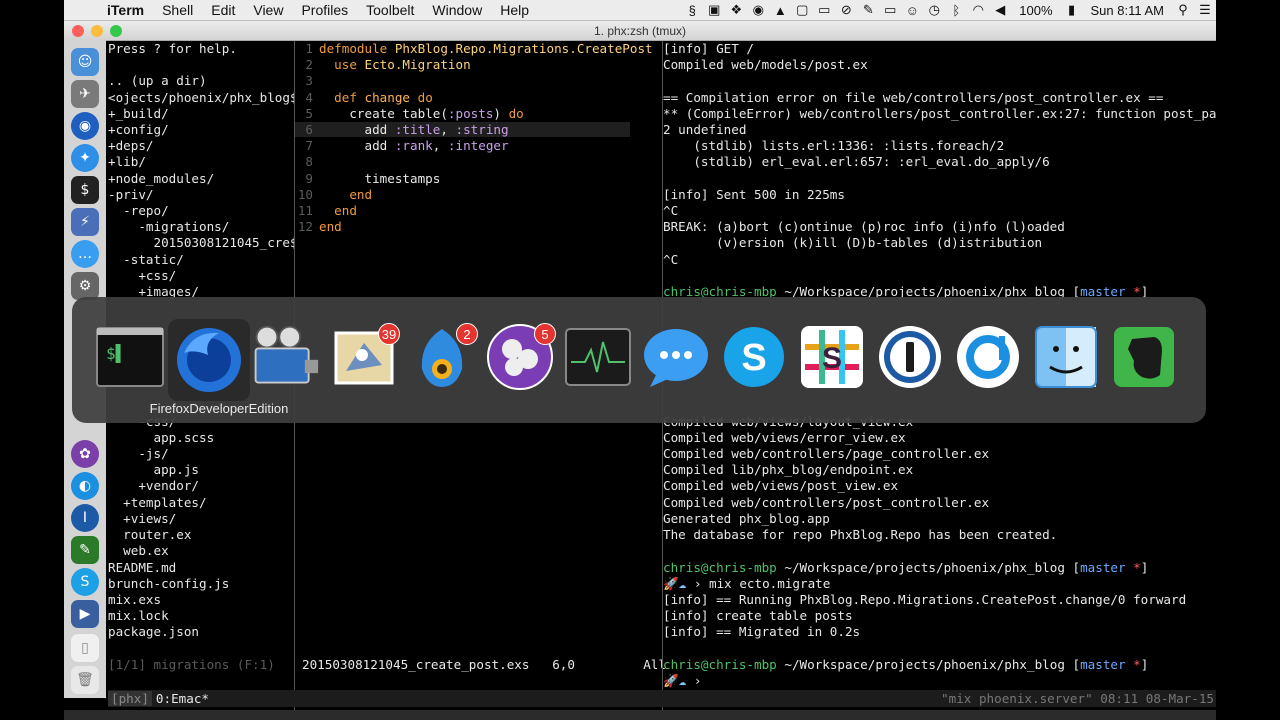 The width and height of the screenshot is (1280, 720). What do you see at coordinates (309, 130) in the screenshot?
I see `line-number: 6` at bounding box center [309, 130].